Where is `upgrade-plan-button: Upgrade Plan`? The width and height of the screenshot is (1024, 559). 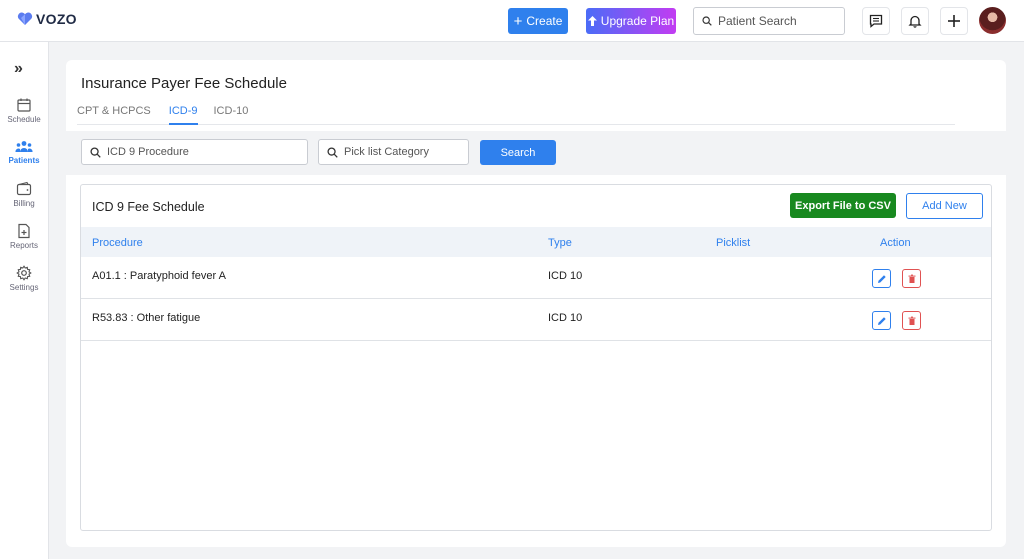
upgrade-plan-button: Upgrade Plan is located at coordinates (631, 21).